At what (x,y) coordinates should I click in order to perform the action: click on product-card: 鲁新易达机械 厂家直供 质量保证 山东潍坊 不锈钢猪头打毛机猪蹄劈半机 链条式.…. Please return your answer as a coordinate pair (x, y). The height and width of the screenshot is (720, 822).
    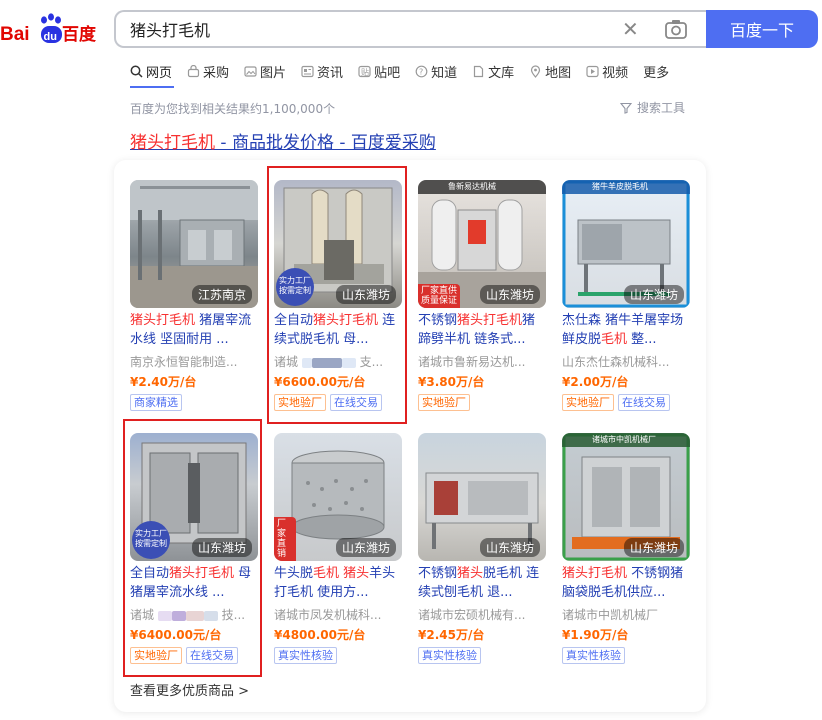
    Looking at the image, I should click on (482, 295).